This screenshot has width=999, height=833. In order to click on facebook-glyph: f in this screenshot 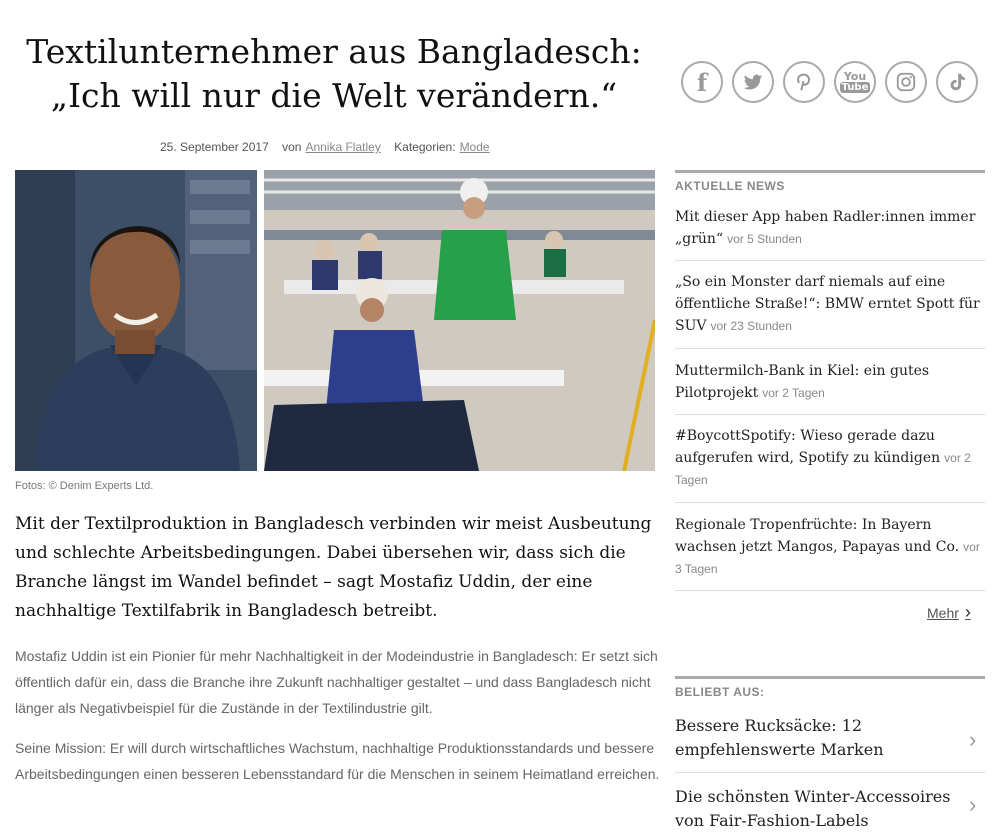, I will do `click(702, 82)`.